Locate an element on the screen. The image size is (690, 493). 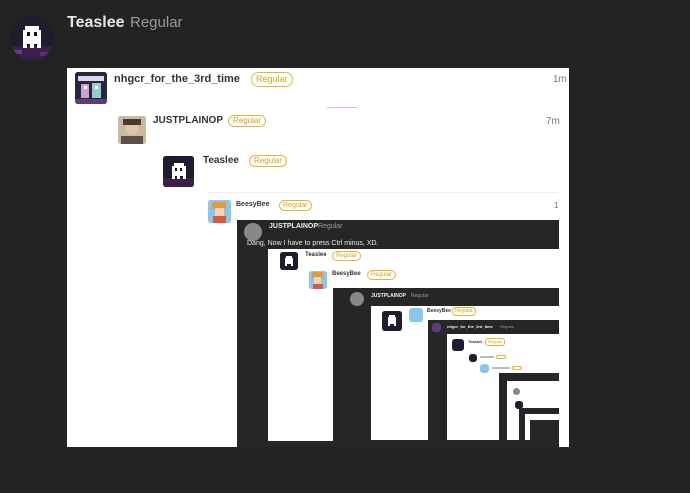
level4-username: BeesyBee is located at coordinates (253, 204).